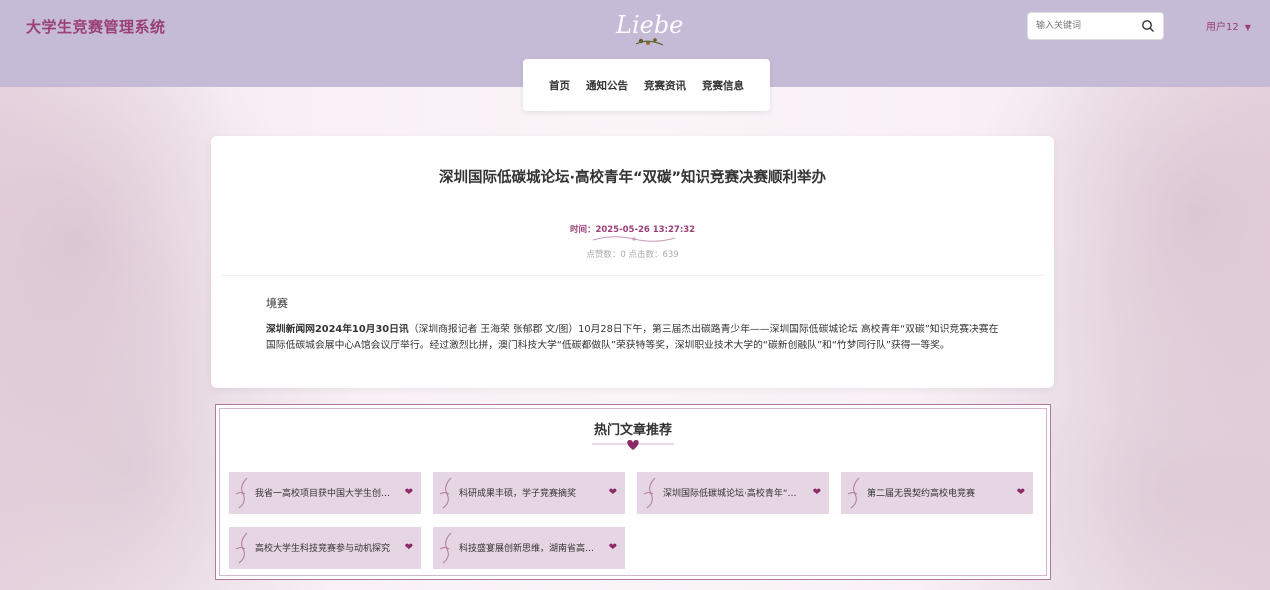 This screenshot has width=1270, height=590. What do you see at coordinates (518, 494) in the screenshot?
I see `hot-article-title: 科研成果丰硕，学子竞赛摘奖` at bounding box center [518, 494].